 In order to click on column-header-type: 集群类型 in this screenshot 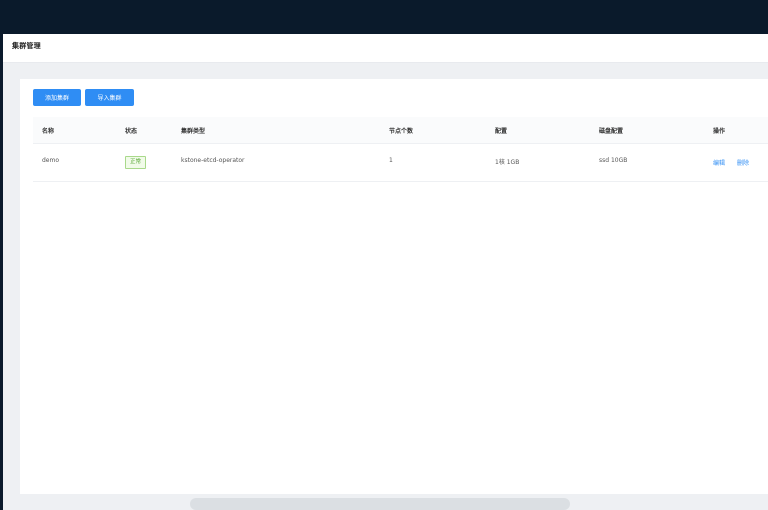, I will do `click(193, 131)`.